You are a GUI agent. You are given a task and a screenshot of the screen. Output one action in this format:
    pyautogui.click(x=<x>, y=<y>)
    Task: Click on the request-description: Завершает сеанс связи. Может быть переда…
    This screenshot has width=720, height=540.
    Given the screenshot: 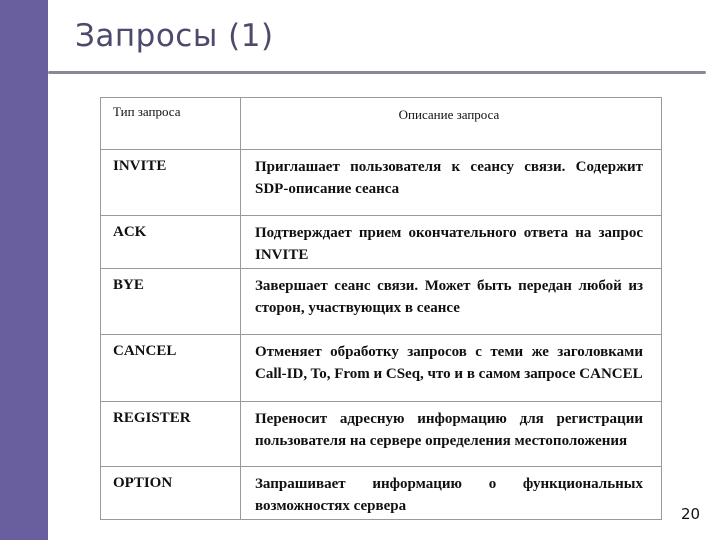 What is the action you would take?
    pyautogui.click(x=449, y=297)
    